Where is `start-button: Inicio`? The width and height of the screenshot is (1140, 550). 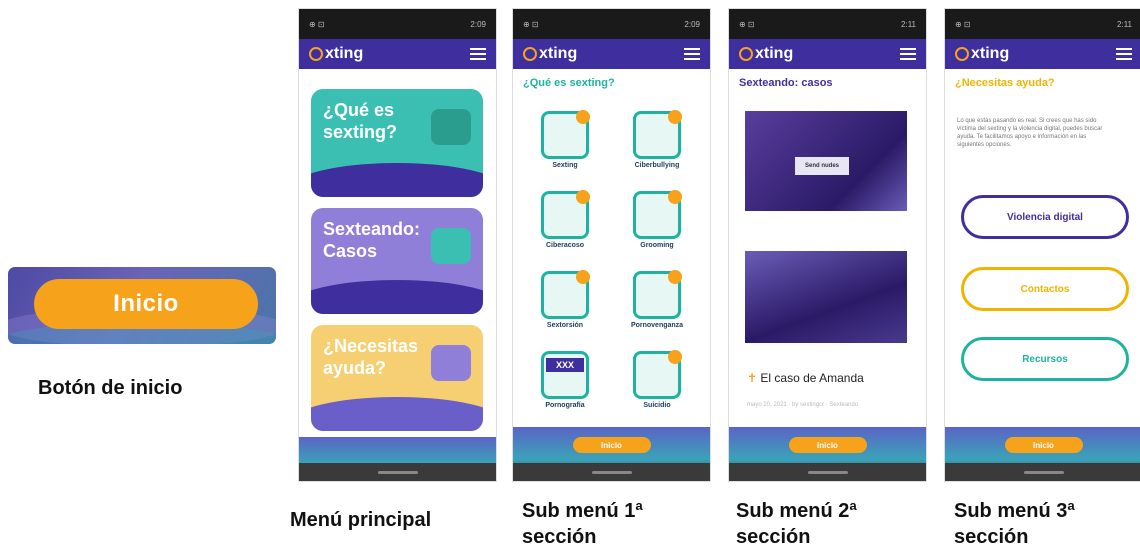
start-button: Inicio is located at coordinates (146, 304).